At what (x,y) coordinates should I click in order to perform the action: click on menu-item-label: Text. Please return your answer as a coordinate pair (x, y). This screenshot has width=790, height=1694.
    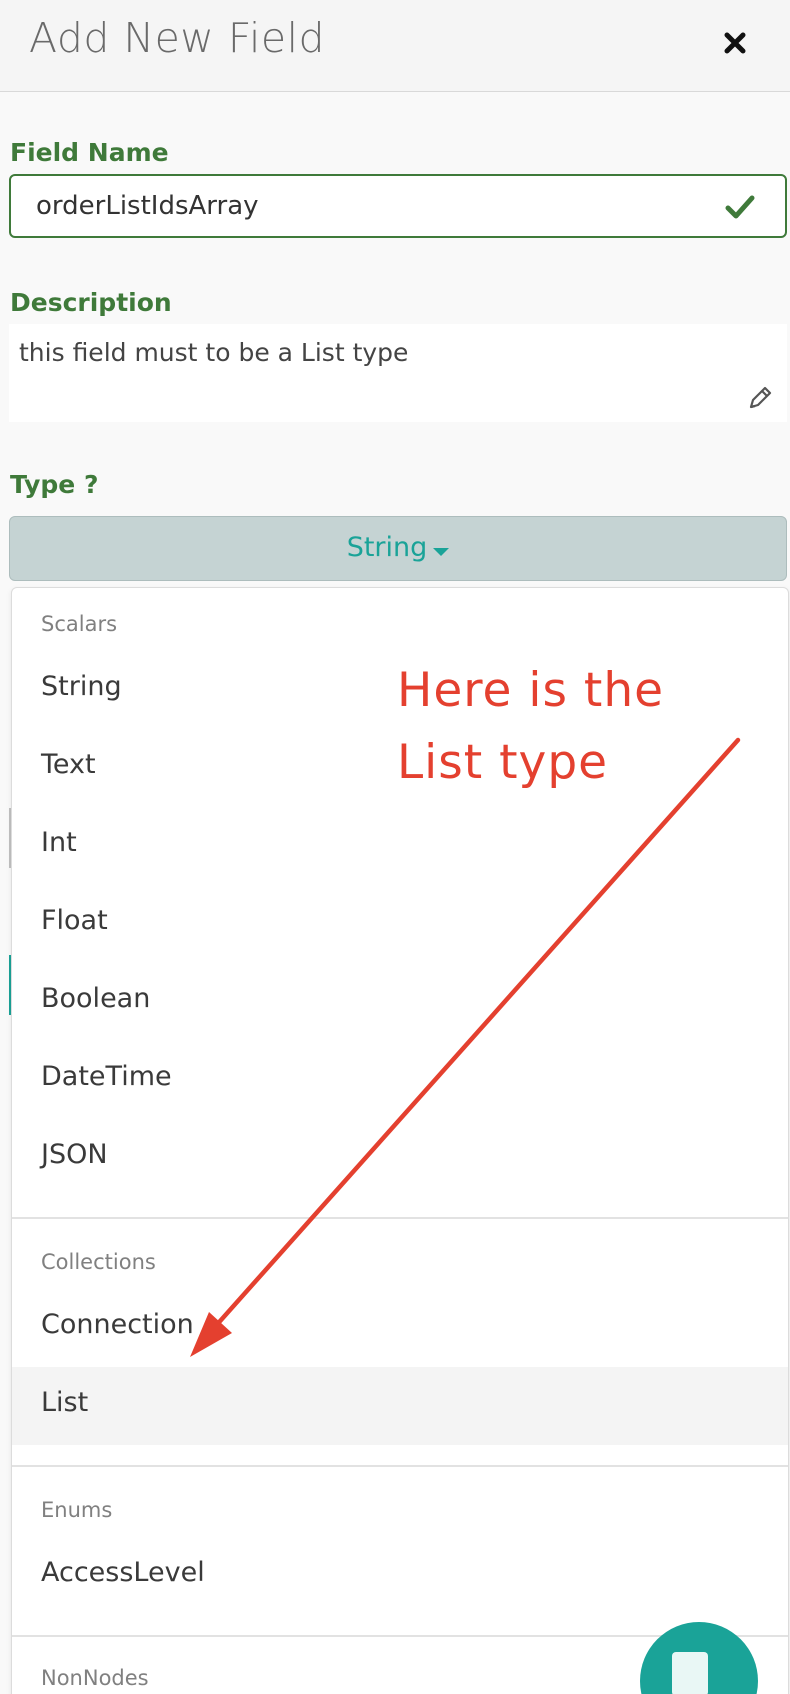
    Looking at the image, I should click on (68, 764).